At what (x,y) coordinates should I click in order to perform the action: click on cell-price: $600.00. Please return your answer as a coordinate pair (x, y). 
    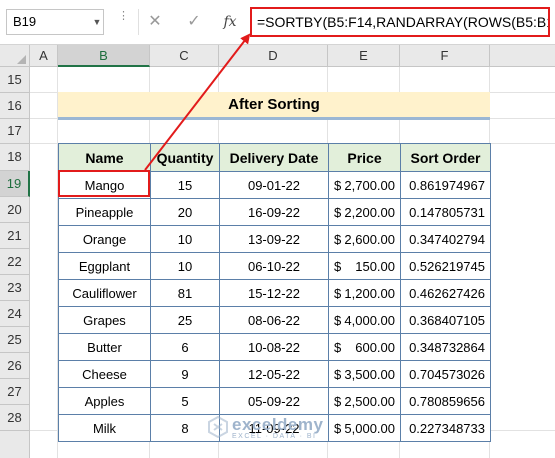
    Looking at the image, I should click on (364, 347).